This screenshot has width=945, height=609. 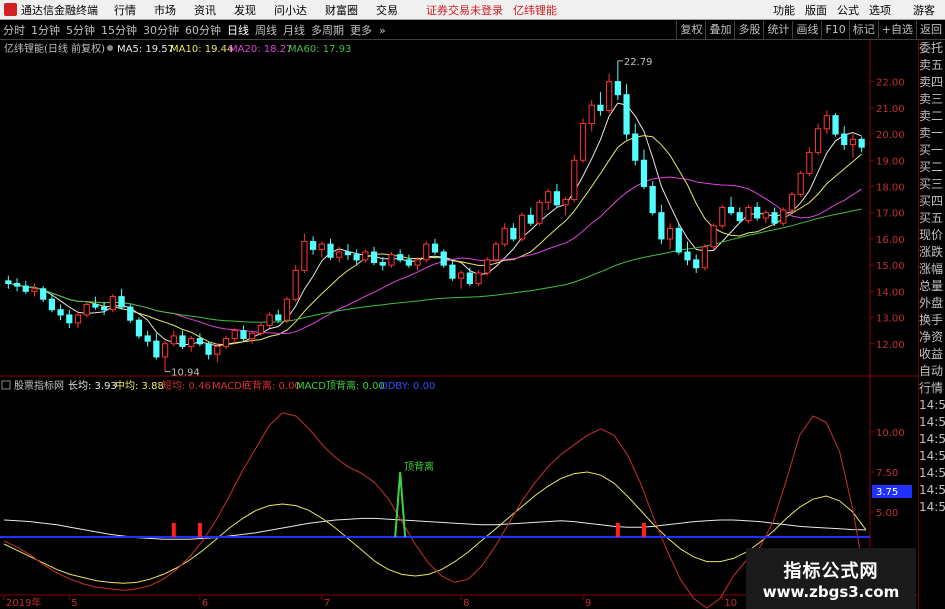 I want to click on back-button: 返回, so click(x=930, y=30).